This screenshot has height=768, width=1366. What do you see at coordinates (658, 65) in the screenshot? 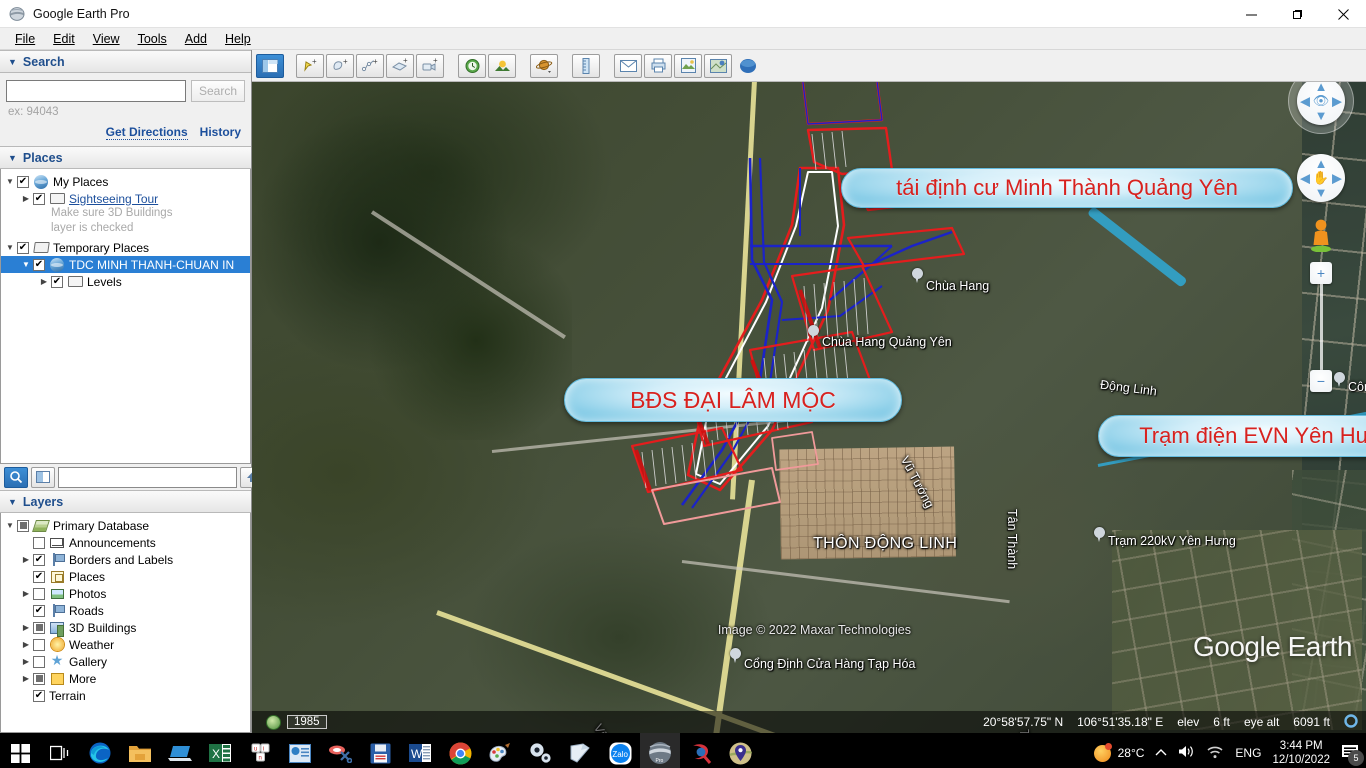
I see `print-button` at bounding box center [658, 65].